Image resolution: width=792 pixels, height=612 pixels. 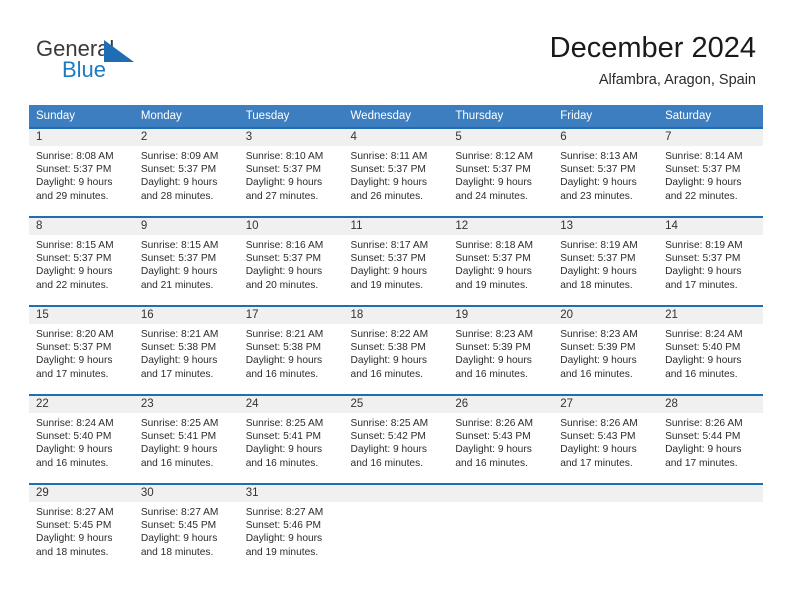 I want to click on daylight-line-2: and 26 minutes., so click(x=387, y=196).